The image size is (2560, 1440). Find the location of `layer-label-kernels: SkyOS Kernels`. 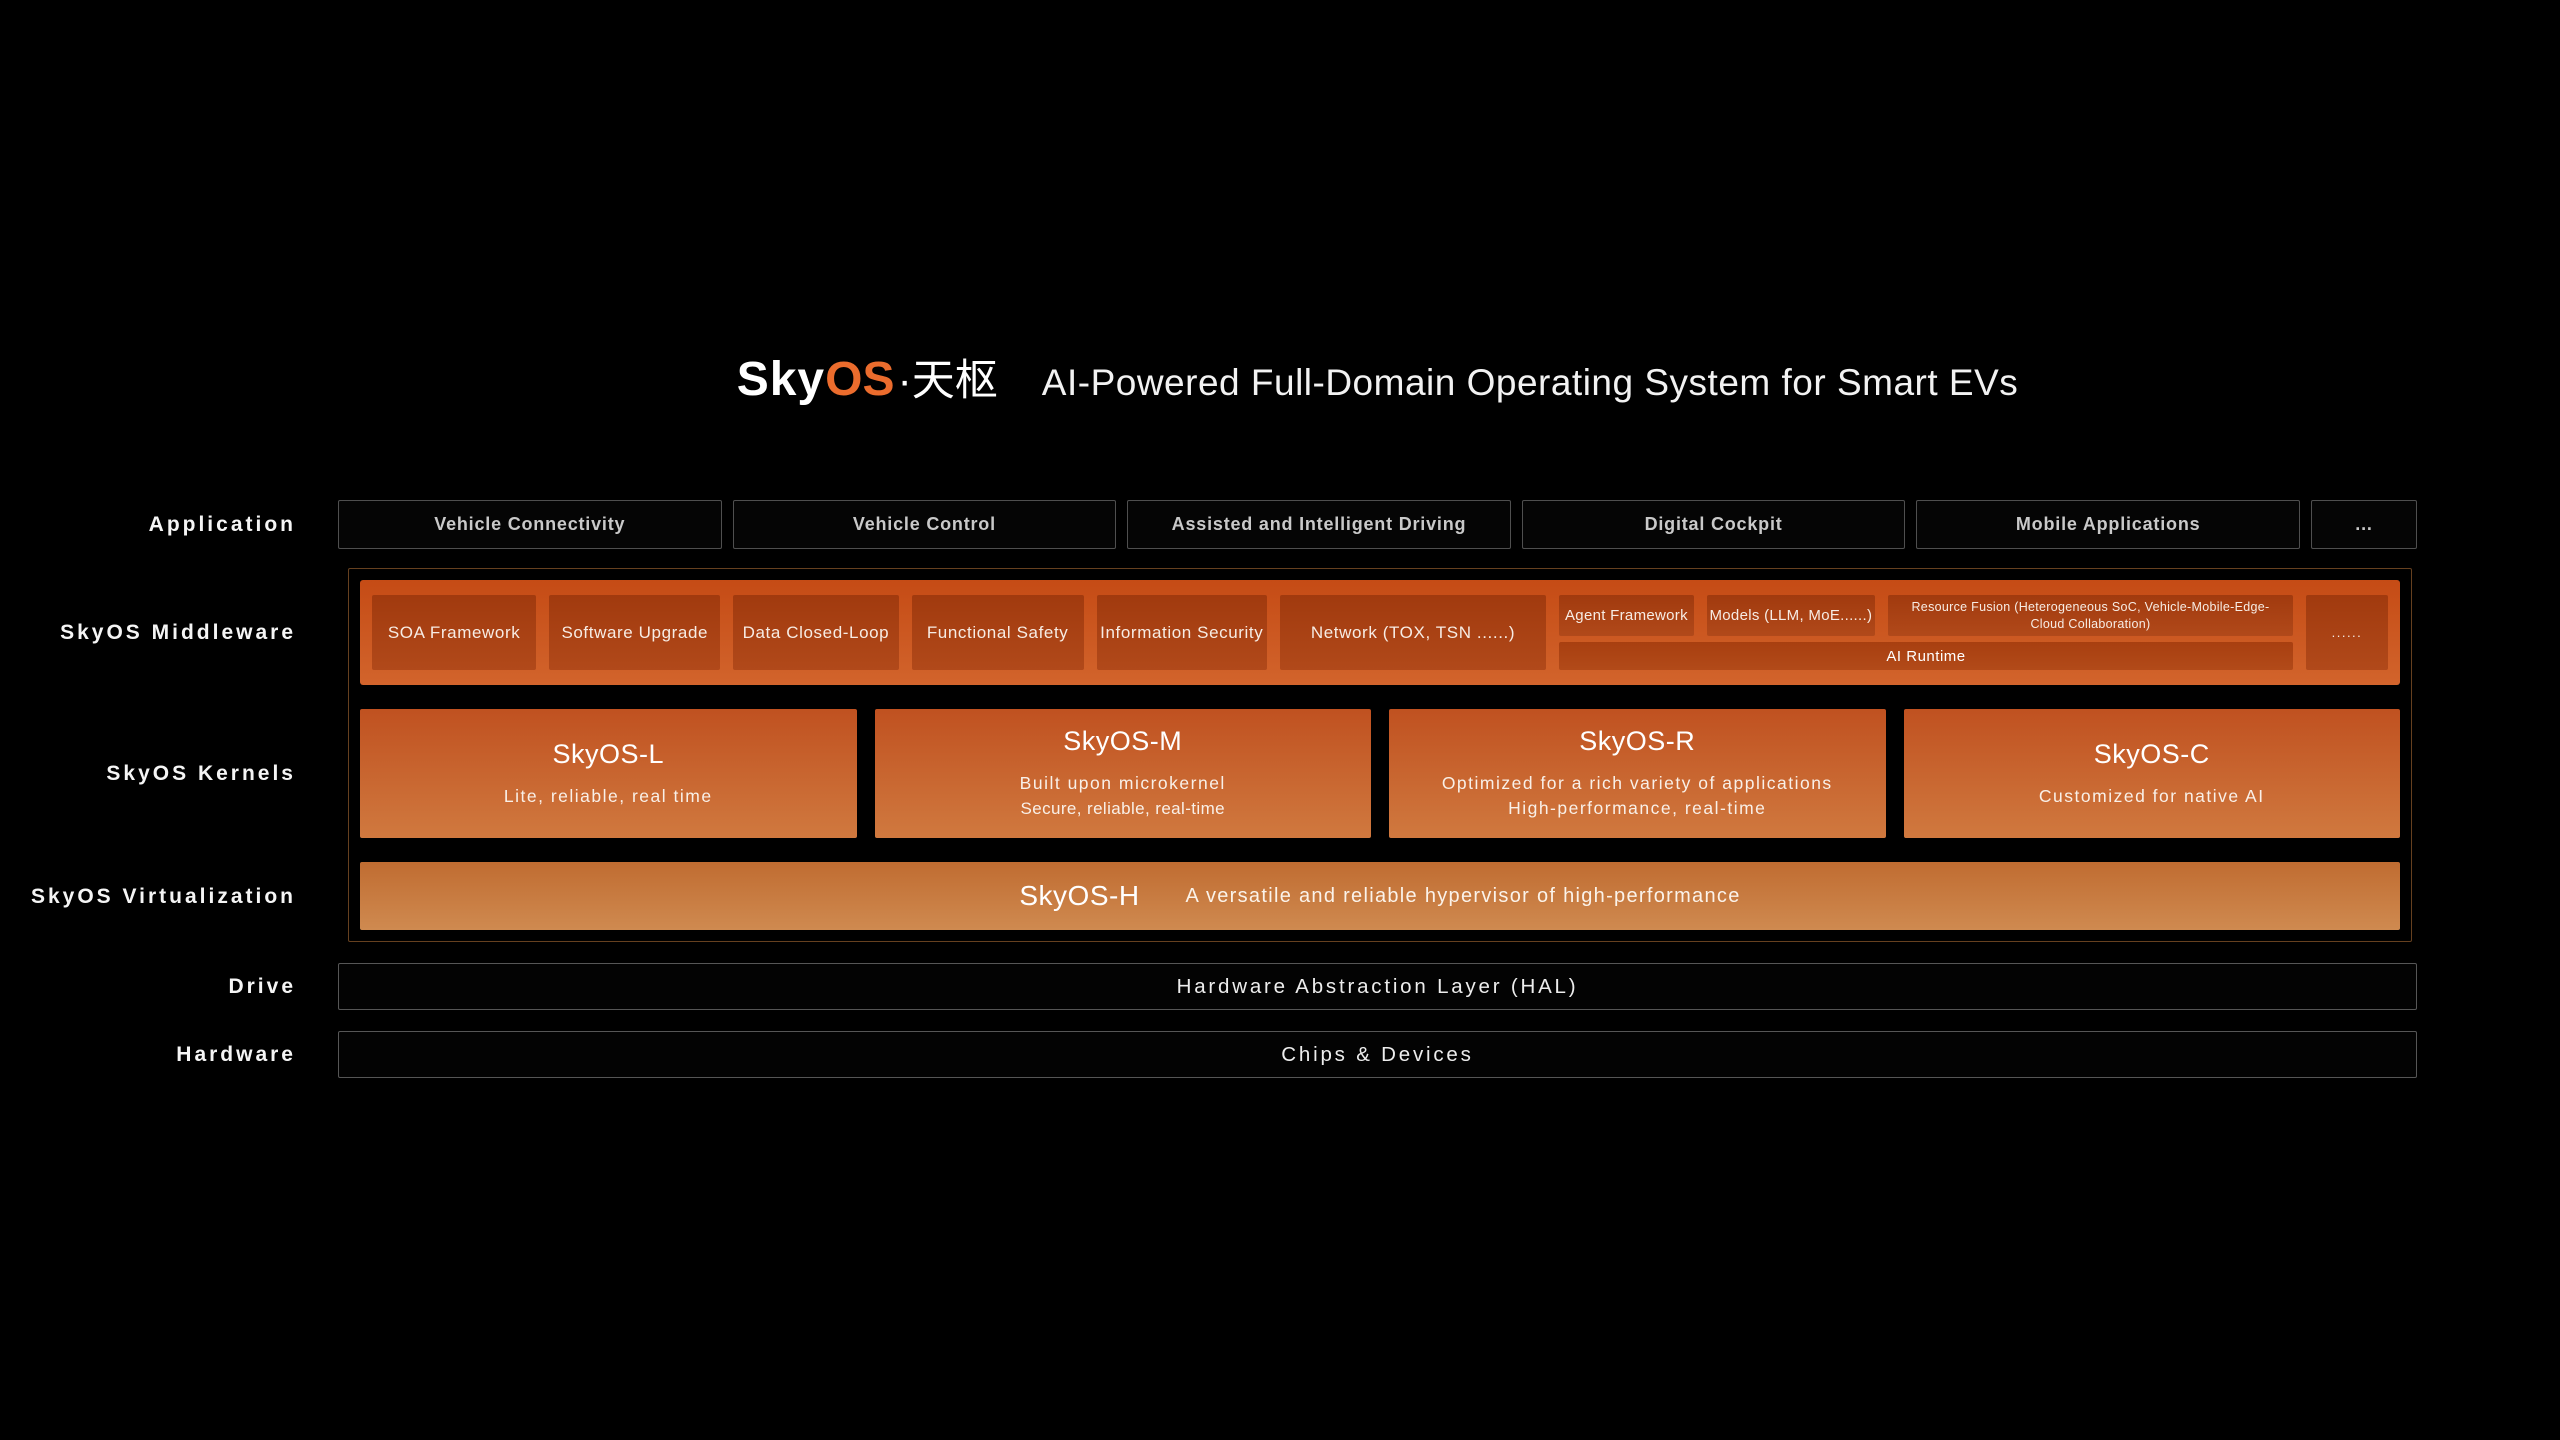

layer-label-kernels: SkyOS Kernels is located at coordinates (201, 773).